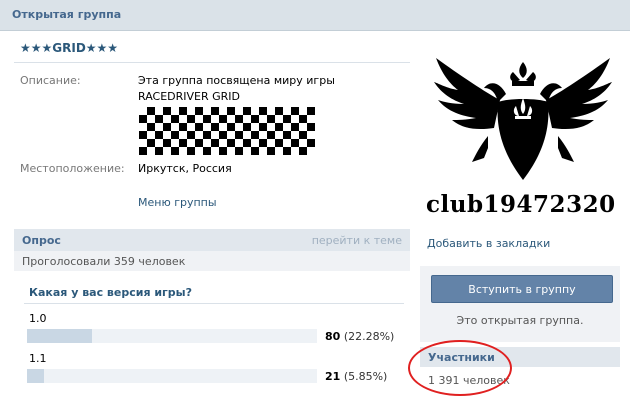 The height and width of the screenshot is (409, 630). I want to click on location-value: Иркутск, Россия, so click(185, 168).